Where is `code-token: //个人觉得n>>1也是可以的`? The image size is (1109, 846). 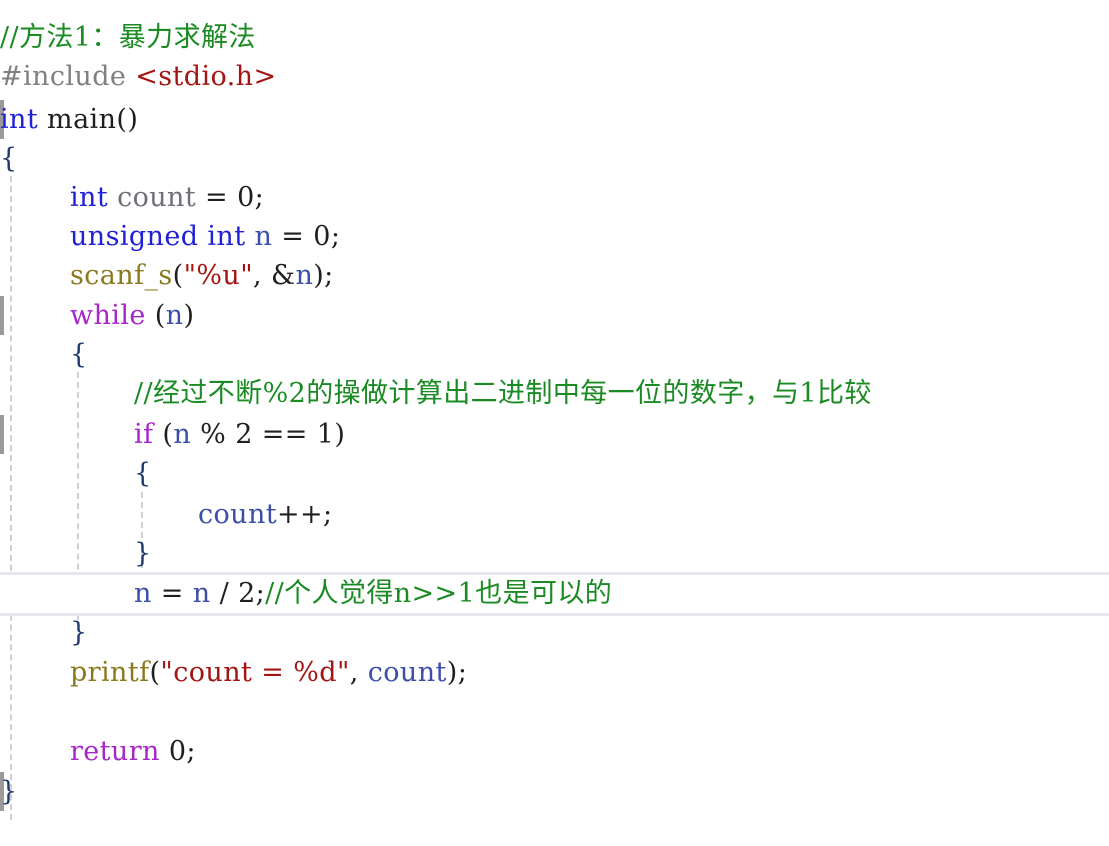
code-token: //个人觉得n>>1也是可以的 is located at coordinates (439, 593).